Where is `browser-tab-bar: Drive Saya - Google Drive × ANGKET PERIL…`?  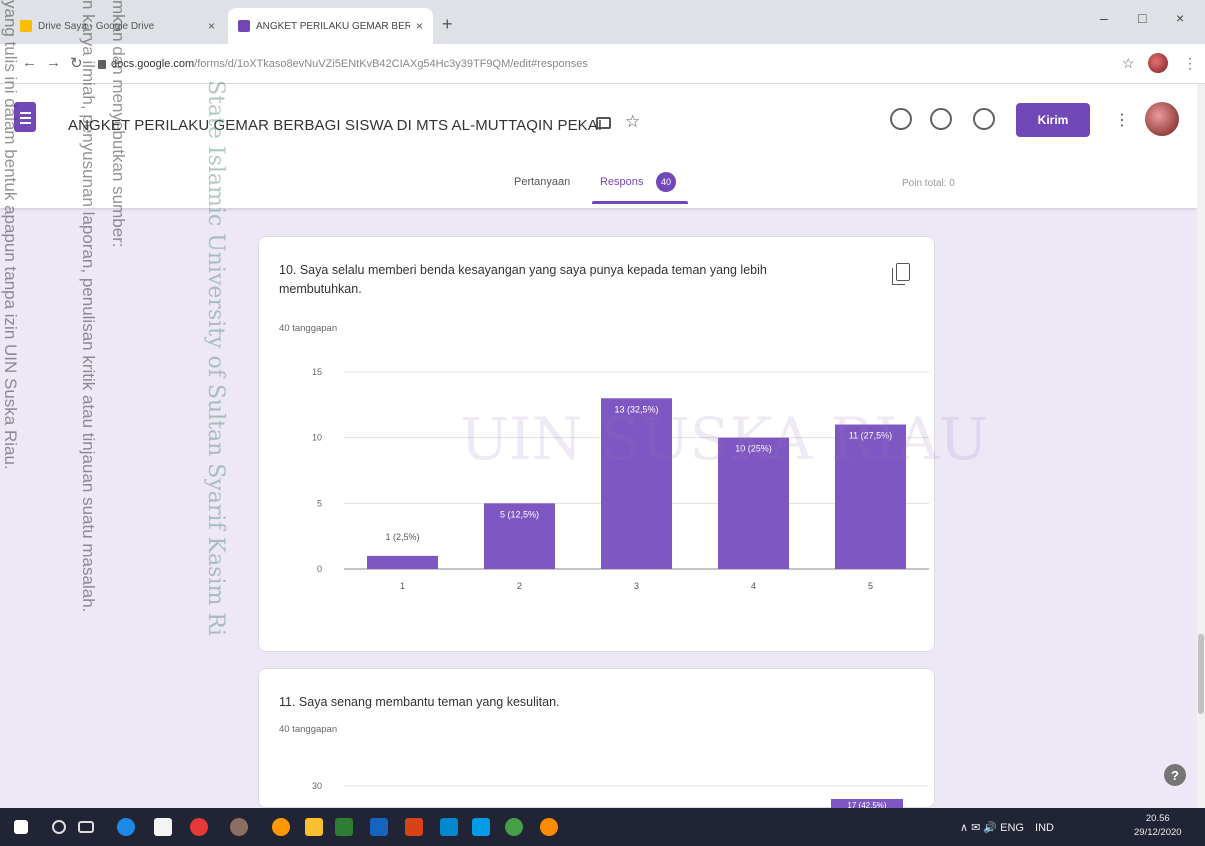
browser-tab-bar: Drive Saya - Google Drive × ANGKET PERIL… is located at coordinates (602, 22).